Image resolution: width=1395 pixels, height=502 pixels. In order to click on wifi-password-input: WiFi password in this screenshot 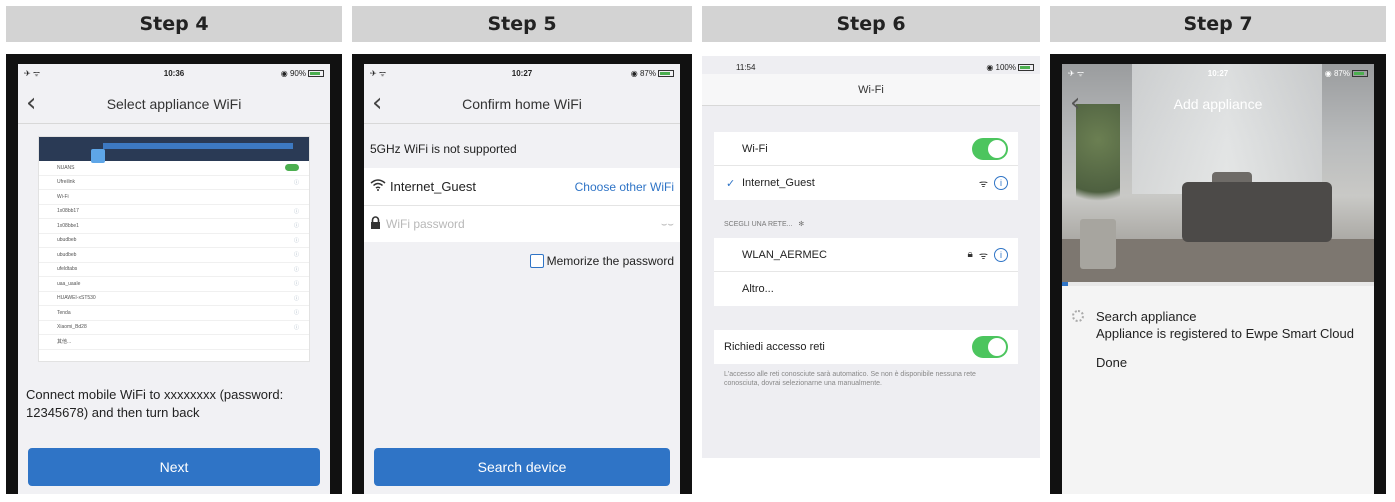, I will do `click(523, 224)`.